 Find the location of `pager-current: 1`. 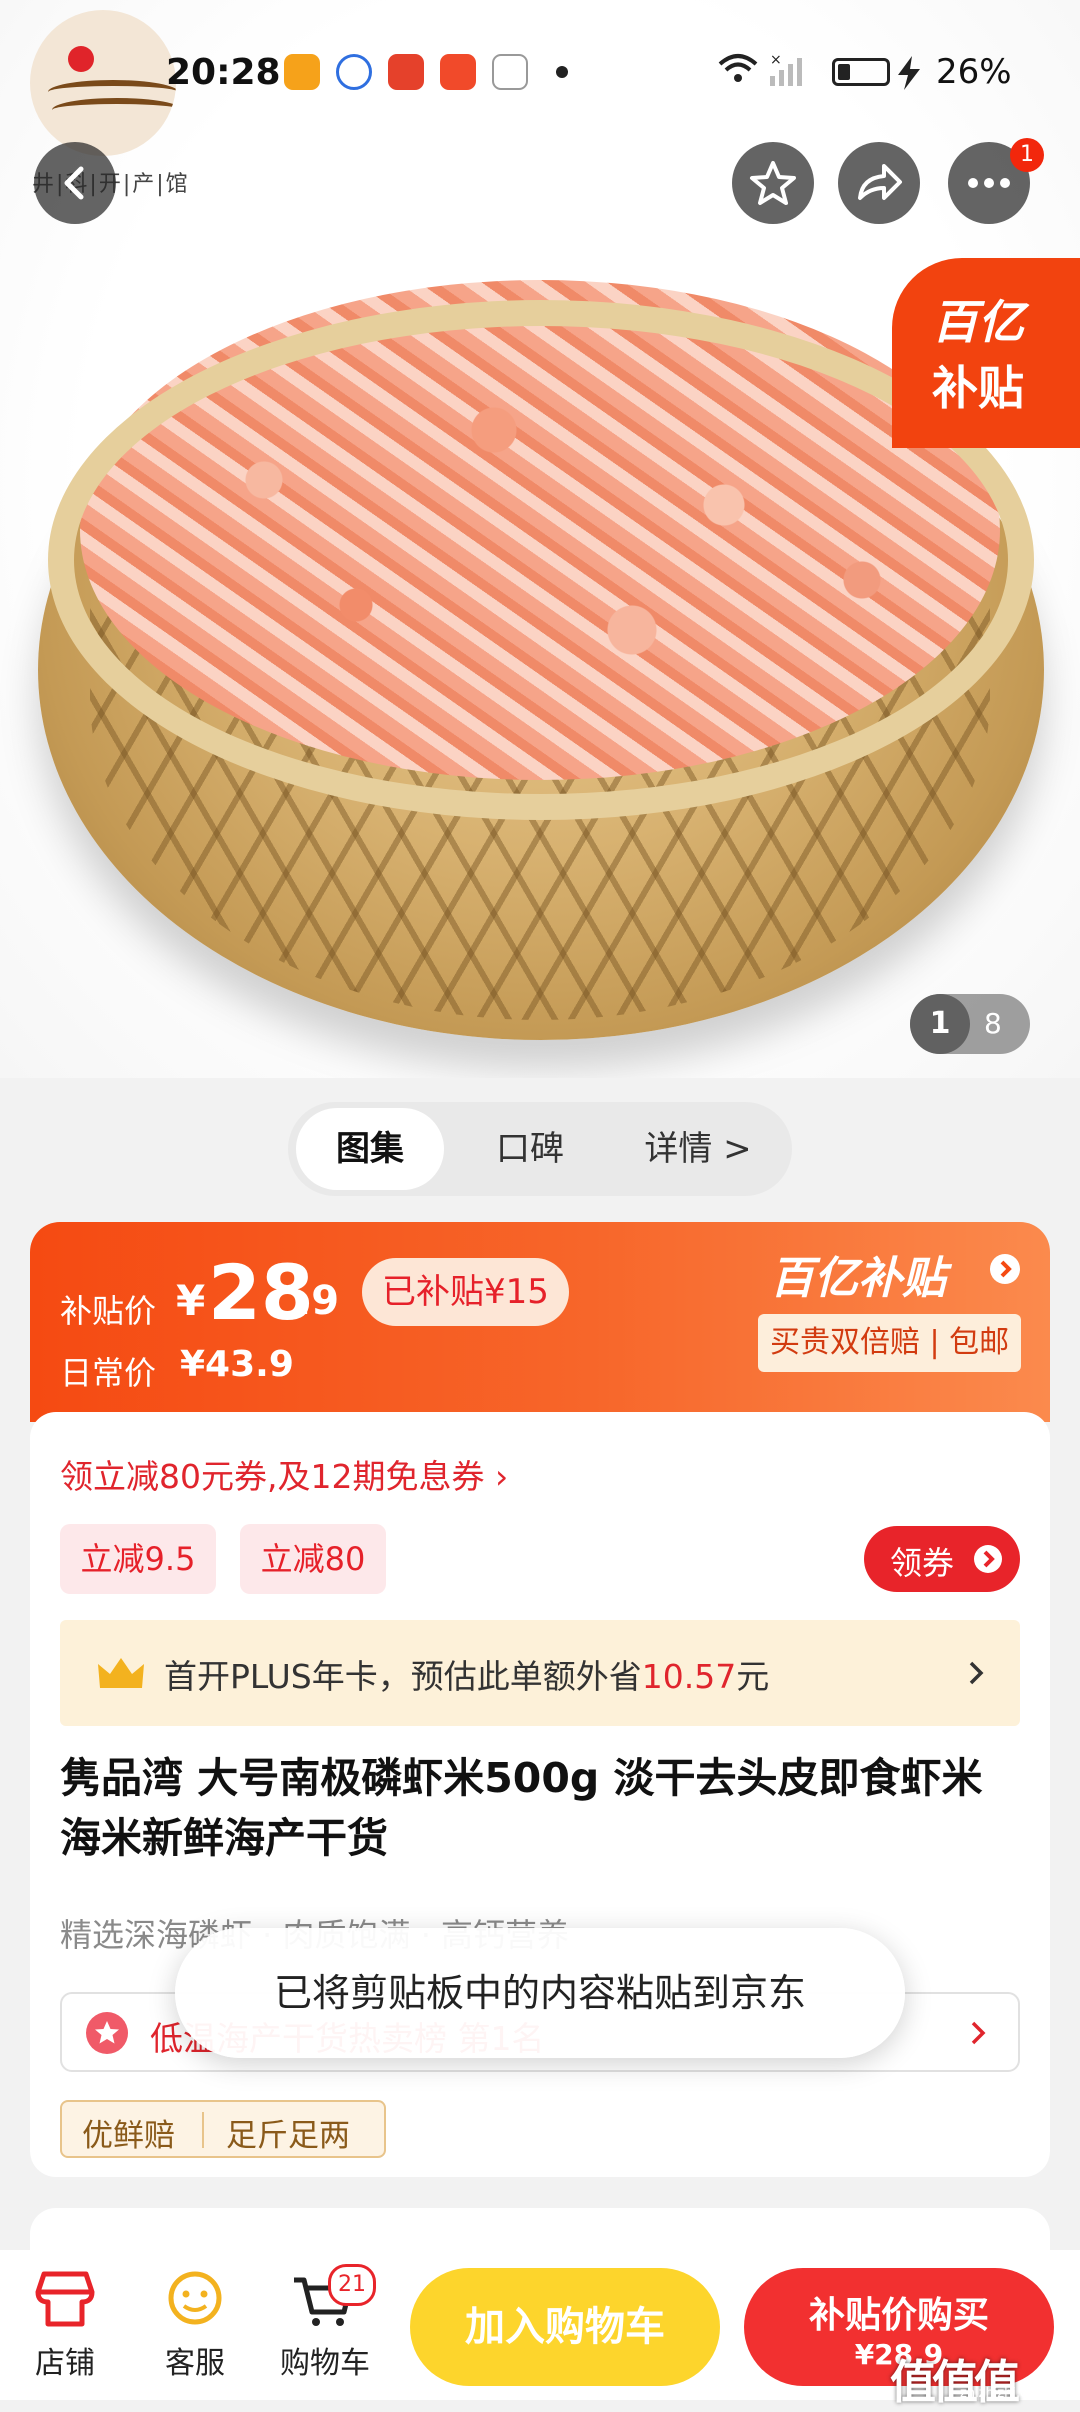

pager-current: 1 is located at coordinates (940, 1024).